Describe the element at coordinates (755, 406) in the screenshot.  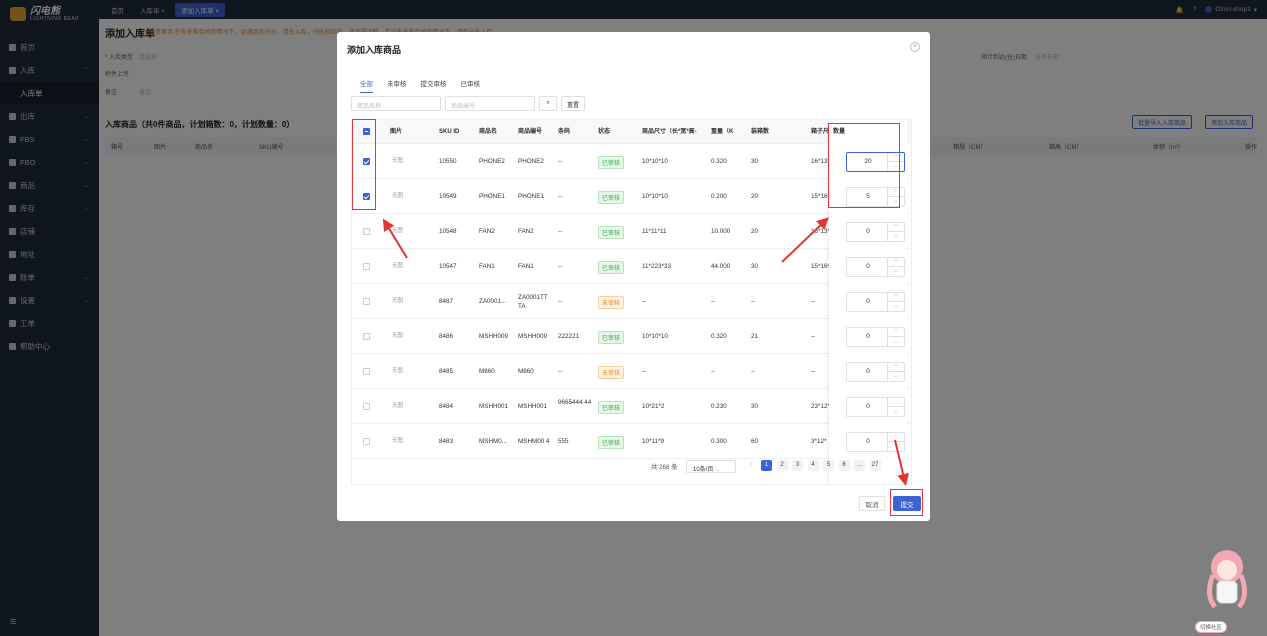
I see `box-count: 30` at that location.